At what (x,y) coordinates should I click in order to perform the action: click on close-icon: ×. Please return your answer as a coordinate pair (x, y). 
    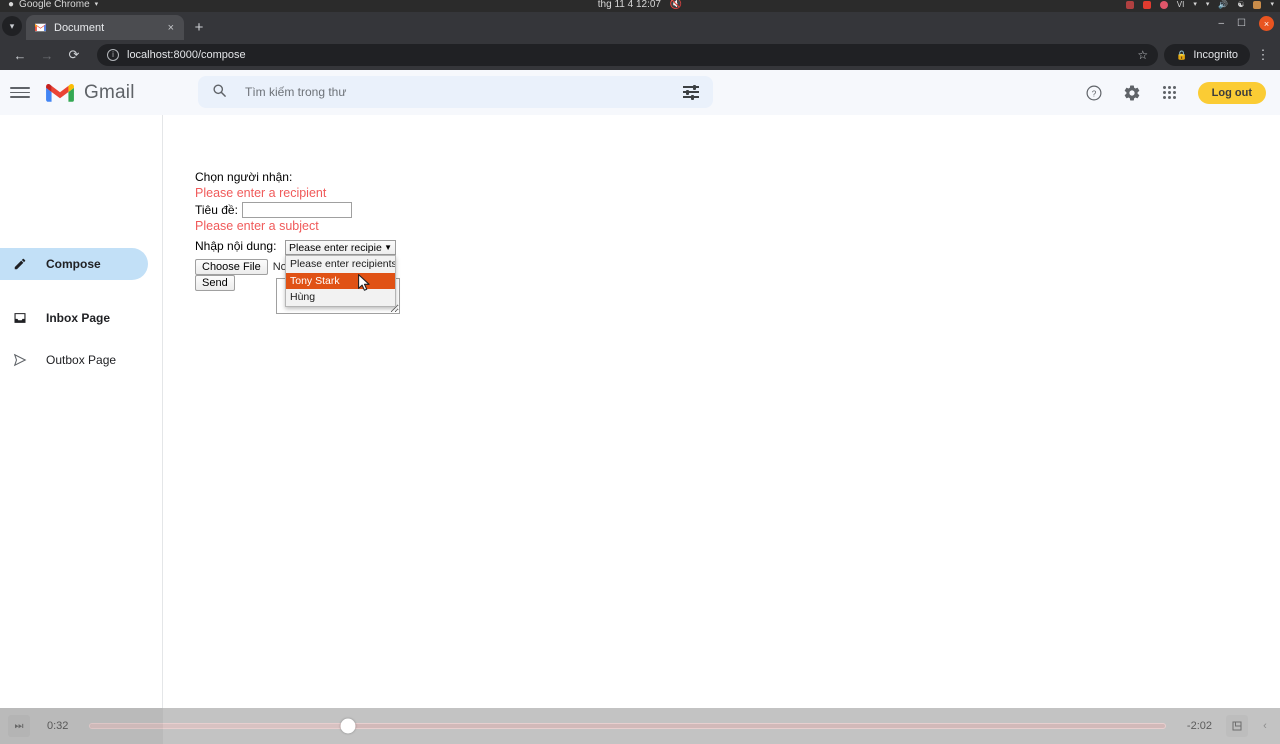
    Looking at the image, I should click on (171, 28).